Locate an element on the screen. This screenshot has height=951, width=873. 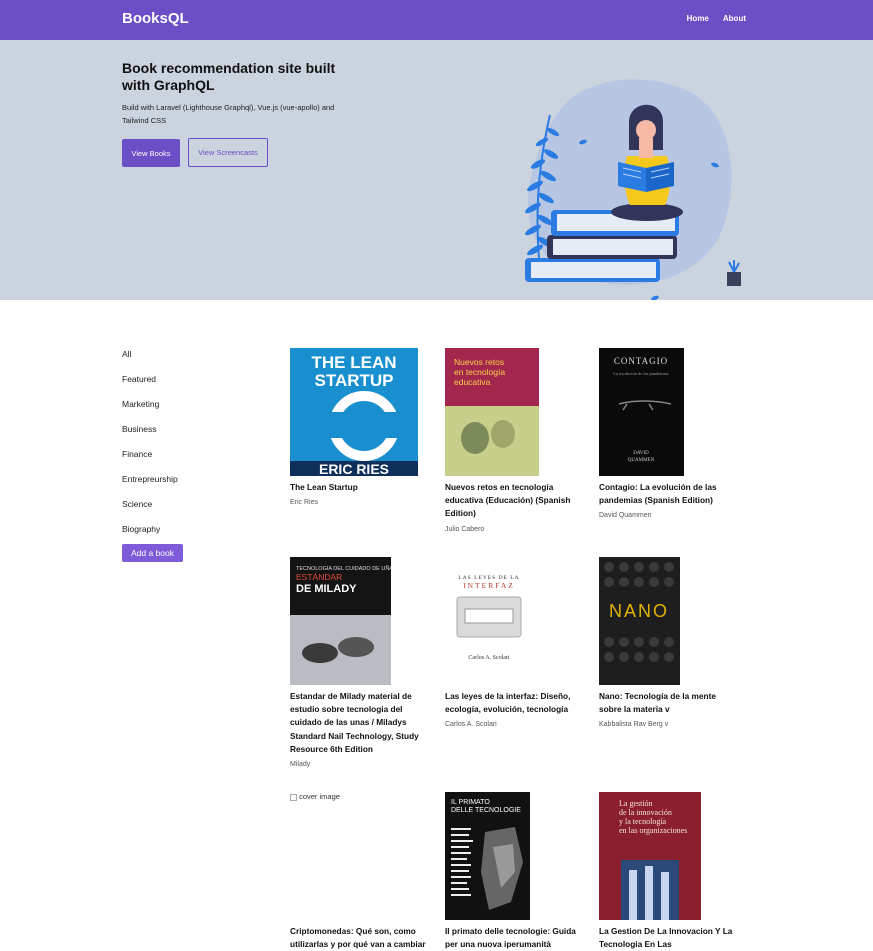
svg-text: THE LEAN is located at coordinates (354, 362).